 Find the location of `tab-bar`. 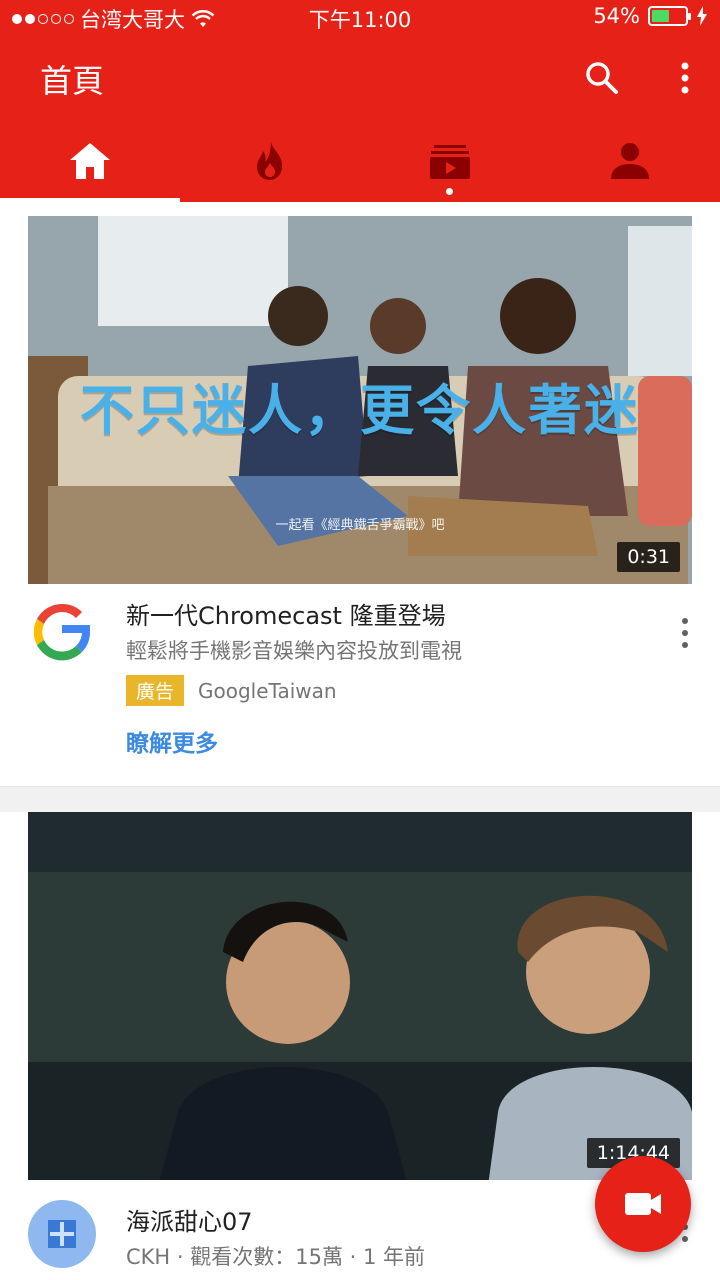

tab-bar is located at coordinates (360, 161).